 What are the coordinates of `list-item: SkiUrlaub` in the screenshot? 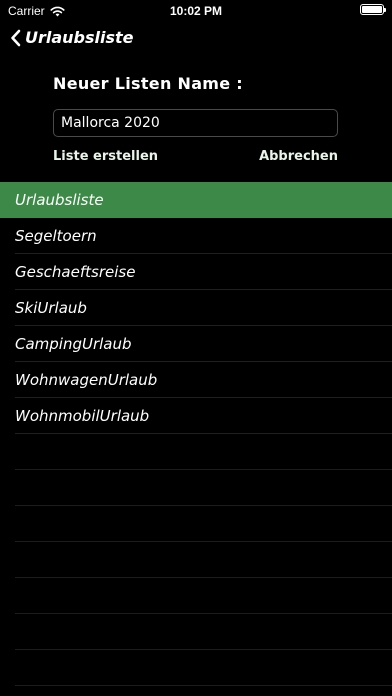 It's located at (196, 308).